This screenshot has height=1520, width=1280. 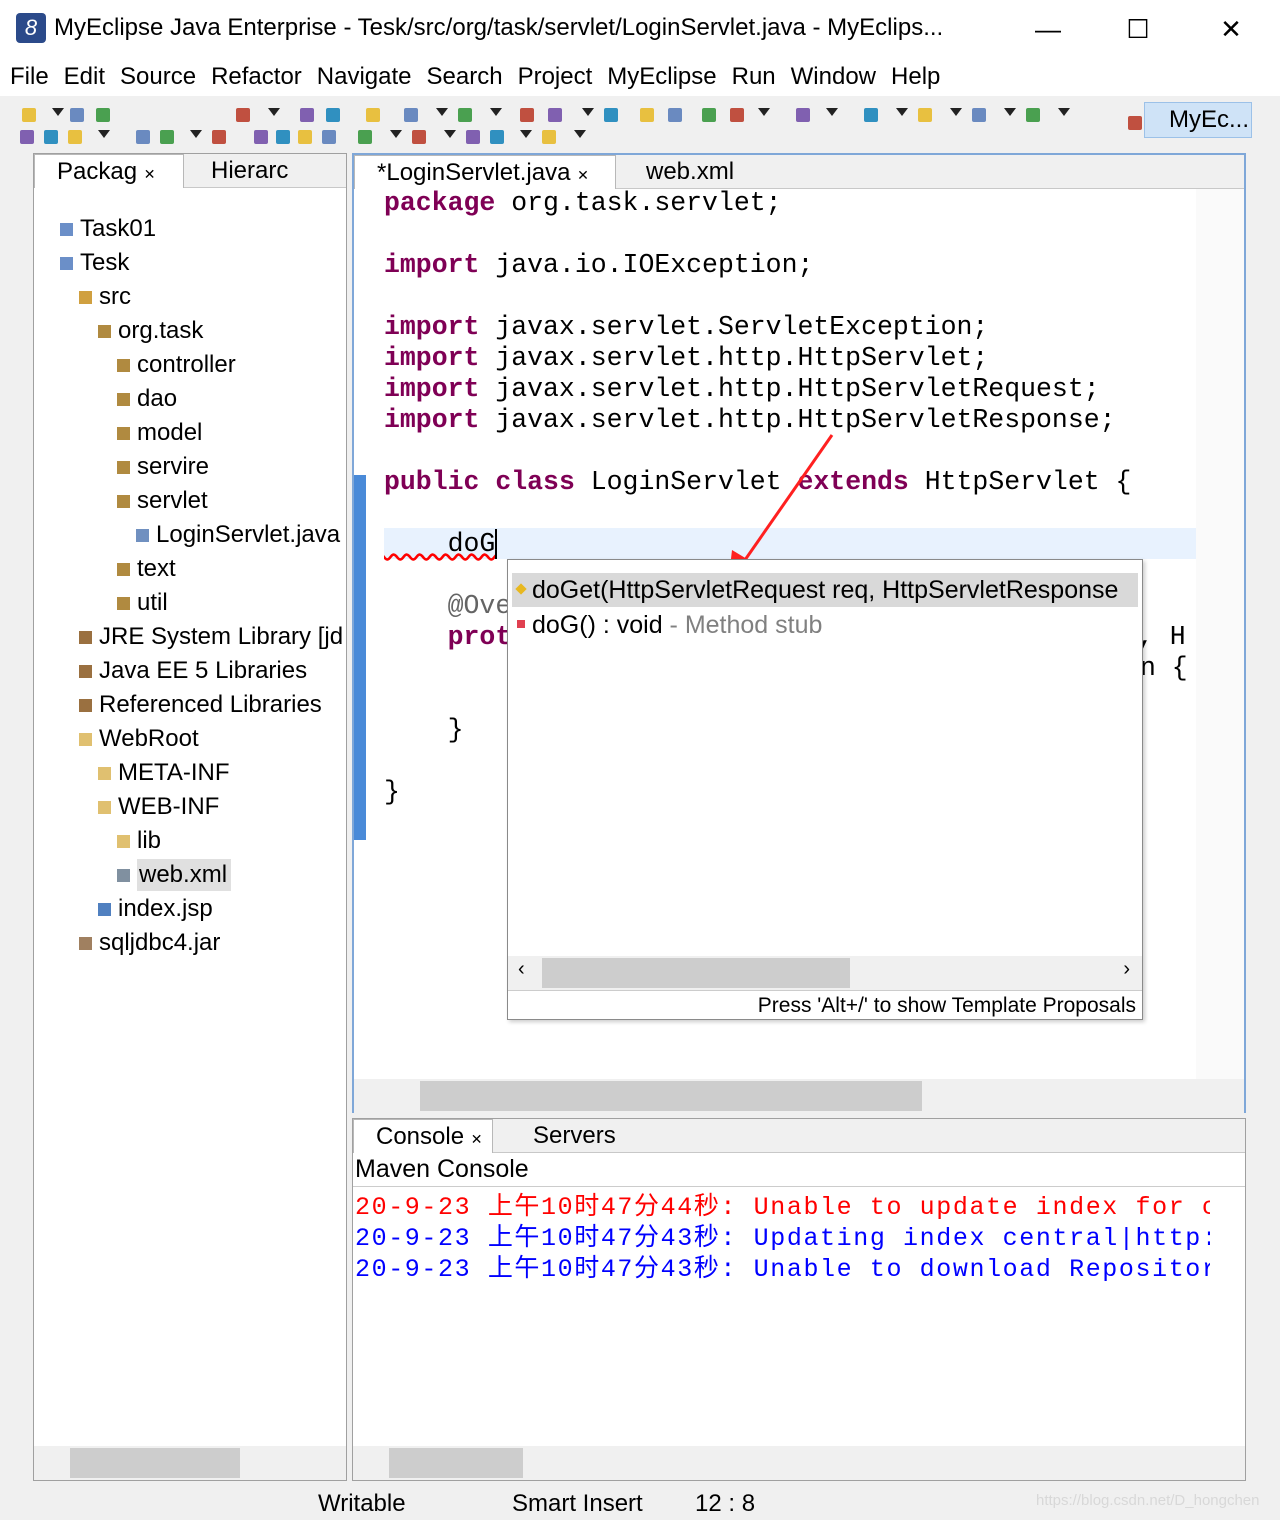 I want to click on tab-console: Console ✕, so click(x=423, y=1136).